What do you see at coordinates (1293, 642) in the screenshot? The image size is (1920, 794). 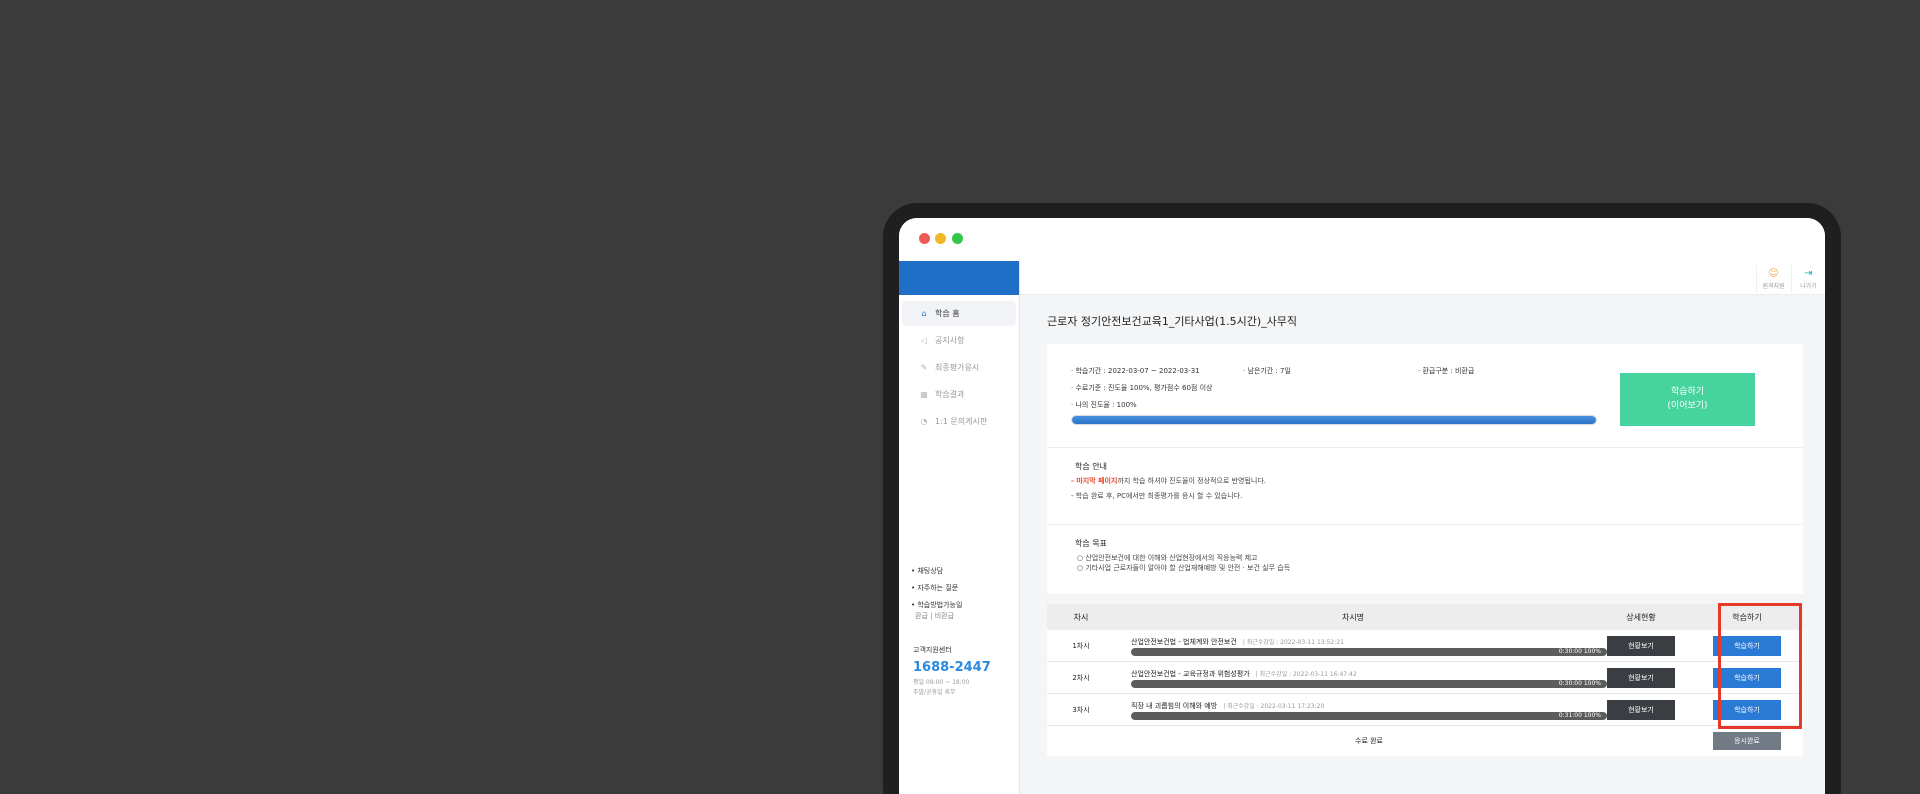 I see `last-study-date: | 최근수강일 : 2022-03-11 13:52:21` at bounding box center [1293, 642].